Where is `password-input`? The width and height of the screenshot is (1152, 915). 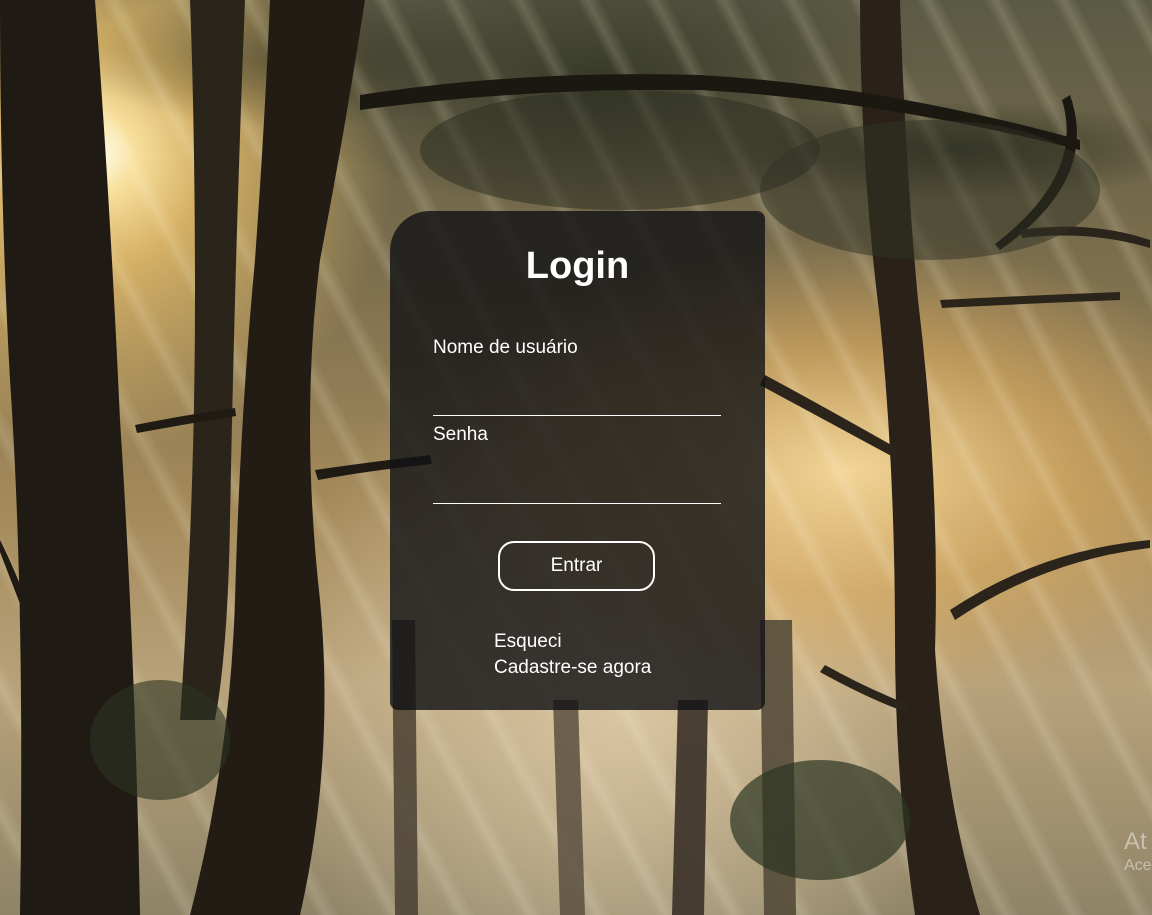 password-input is located at coordinates (577, 488).